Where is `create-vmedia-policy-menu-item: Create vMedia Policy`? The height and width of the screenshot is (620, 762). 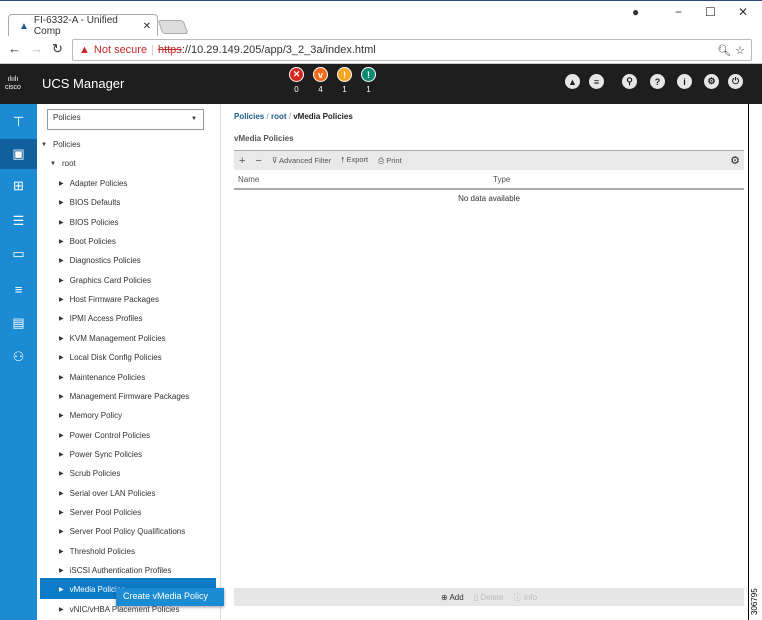
create-vmedia-policy-menu-item: Create vMedia Policy is located at coordinates (170, 597).